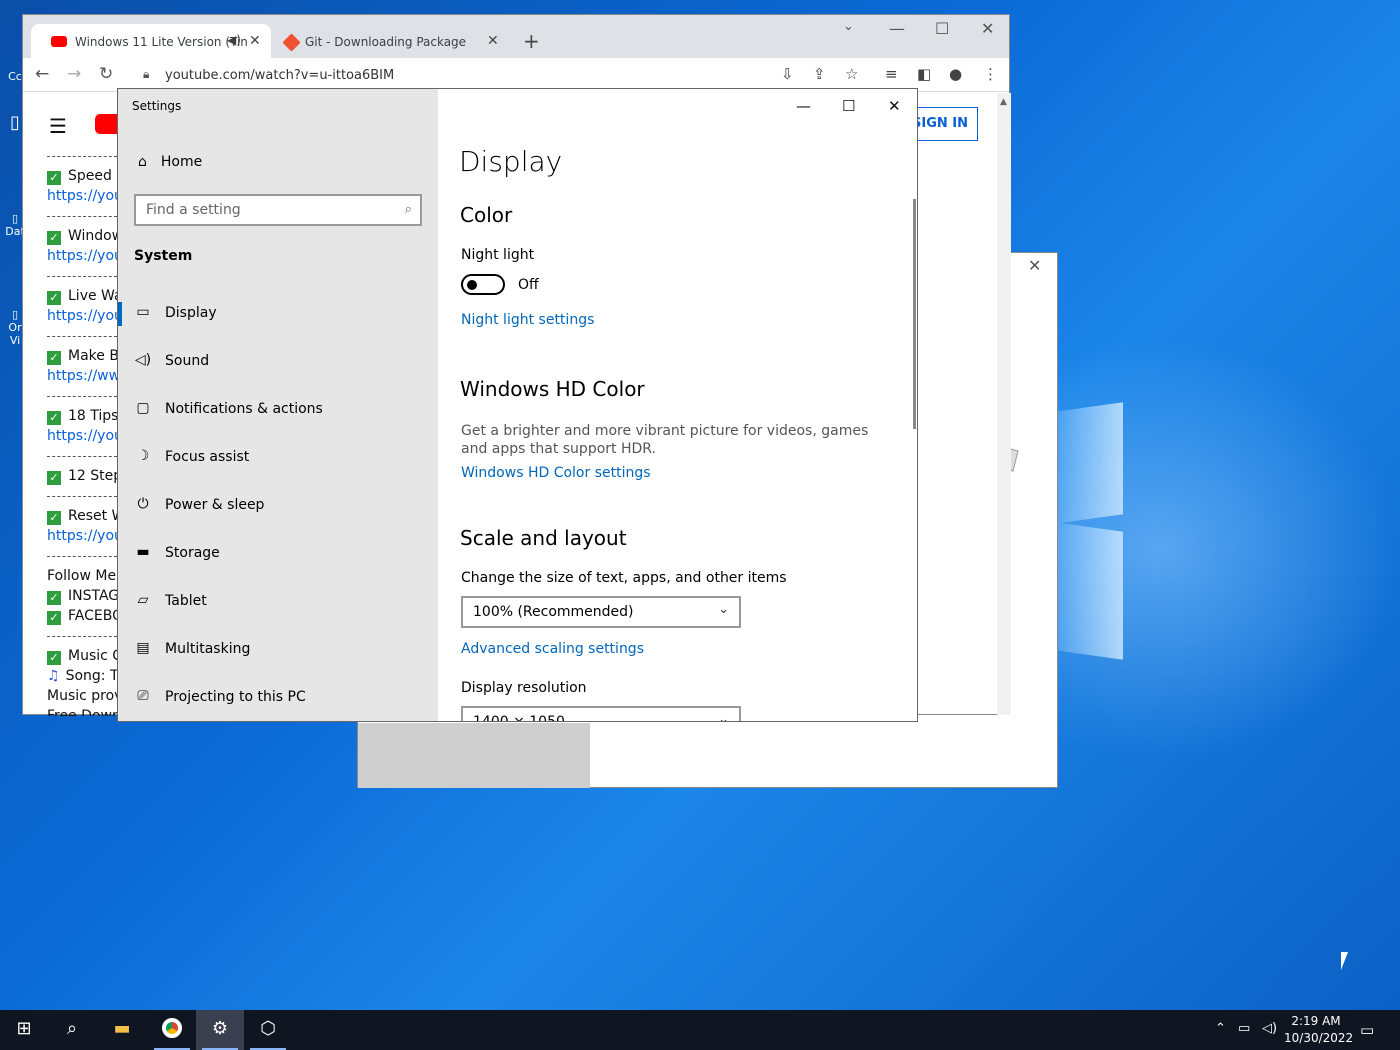 Image resolution: width=1400 pixels, height=1050 pixels. I want to click on git-favicon-icon, so click(291, 42).